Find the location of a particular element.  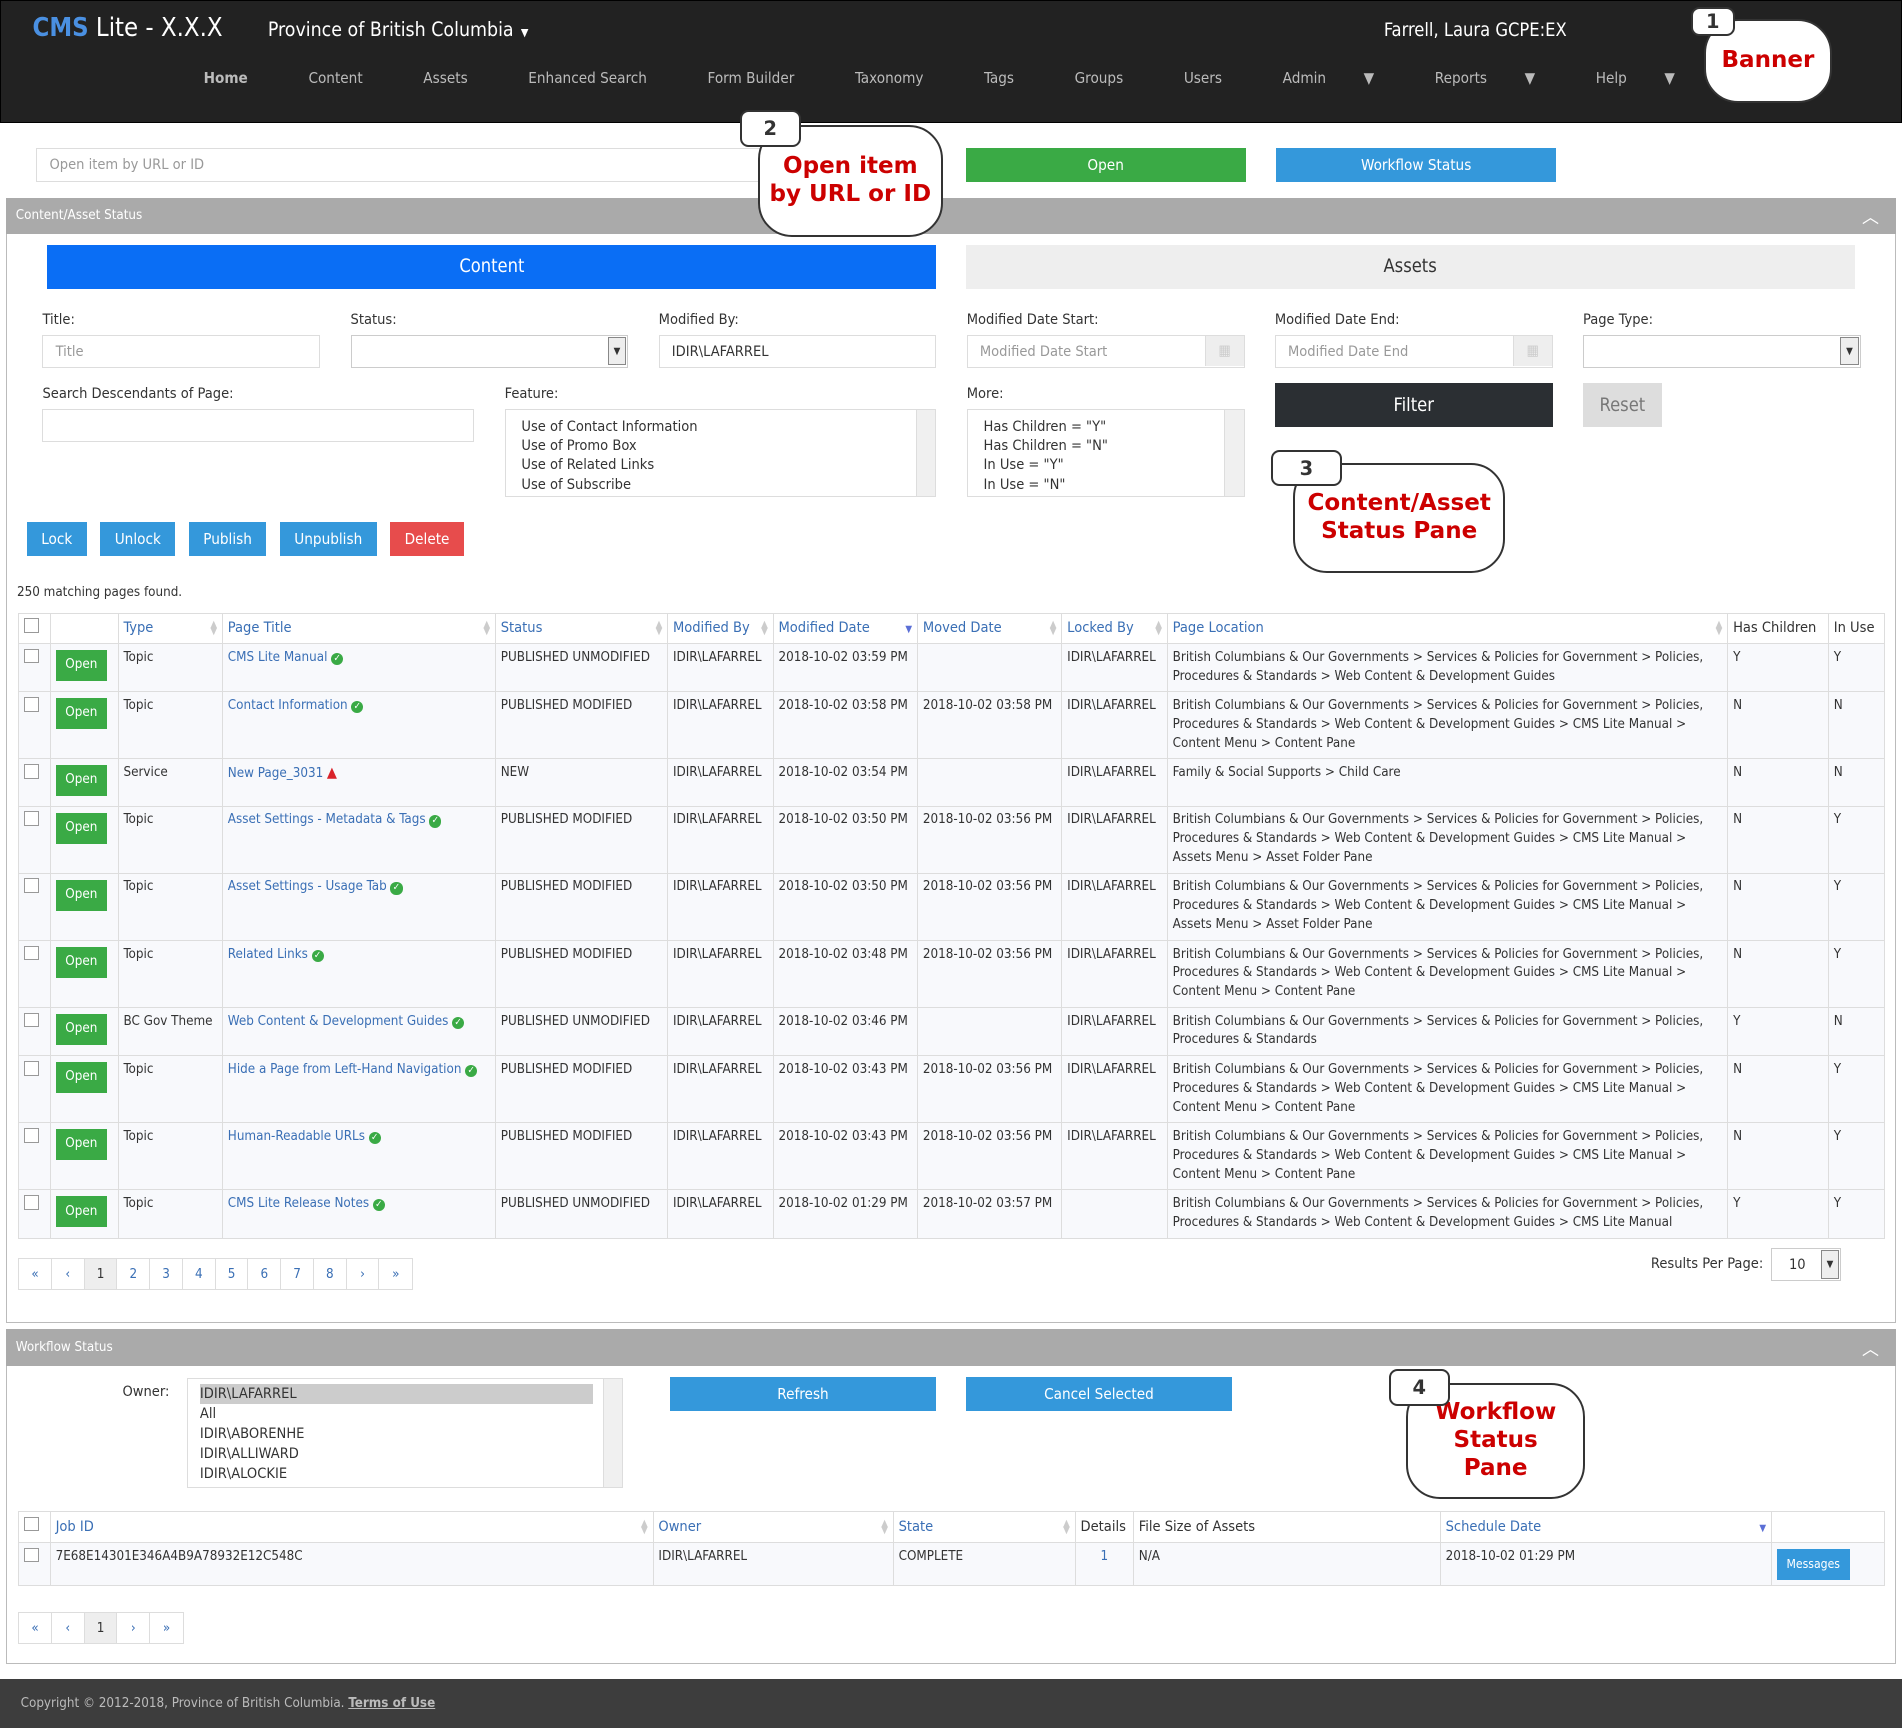

feature-option: Use of Subscribe is located at coordinates (720, 484).